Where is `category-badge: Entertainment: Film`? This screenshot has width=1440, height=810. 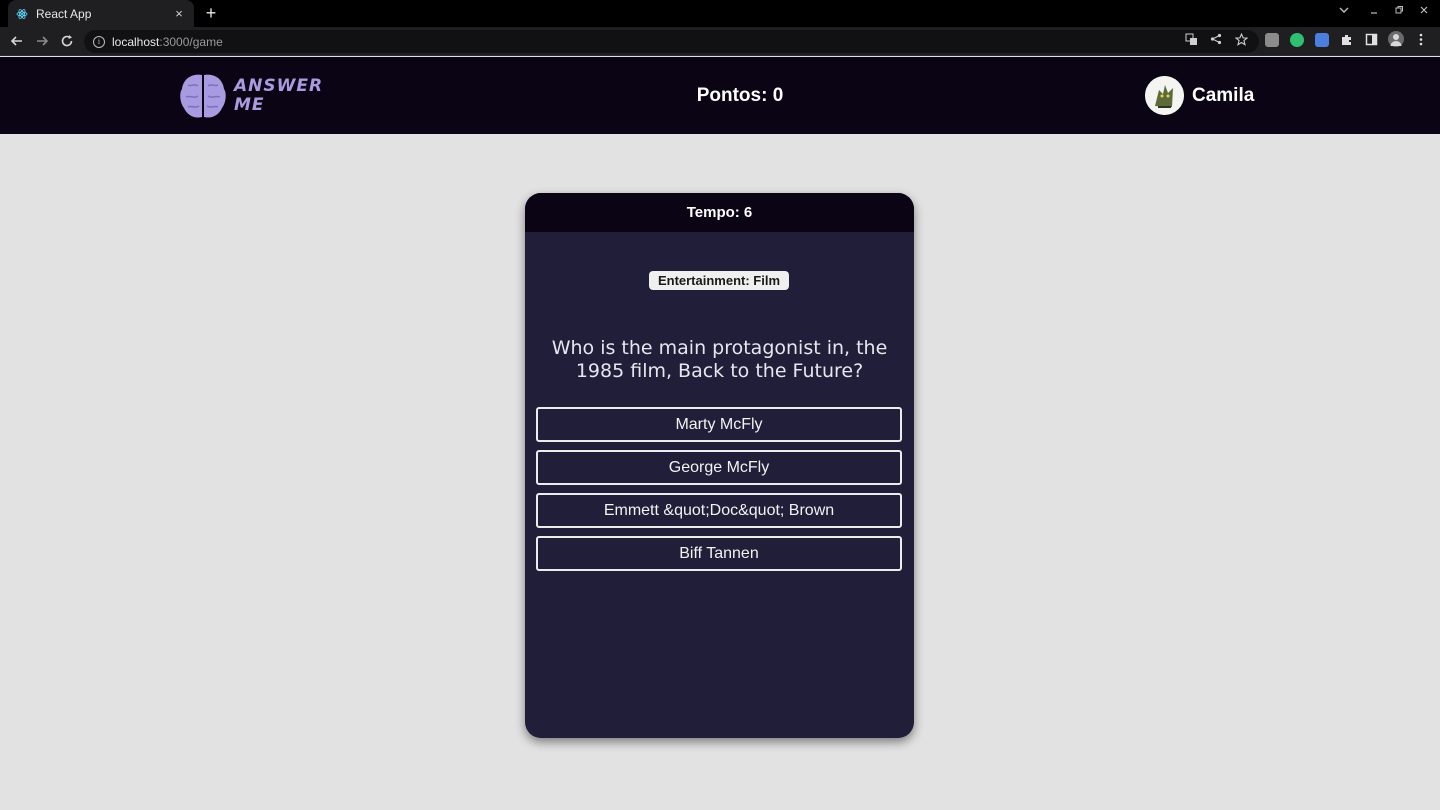 category-badge: Entertainment: Film is located at coordinates (719, 280).